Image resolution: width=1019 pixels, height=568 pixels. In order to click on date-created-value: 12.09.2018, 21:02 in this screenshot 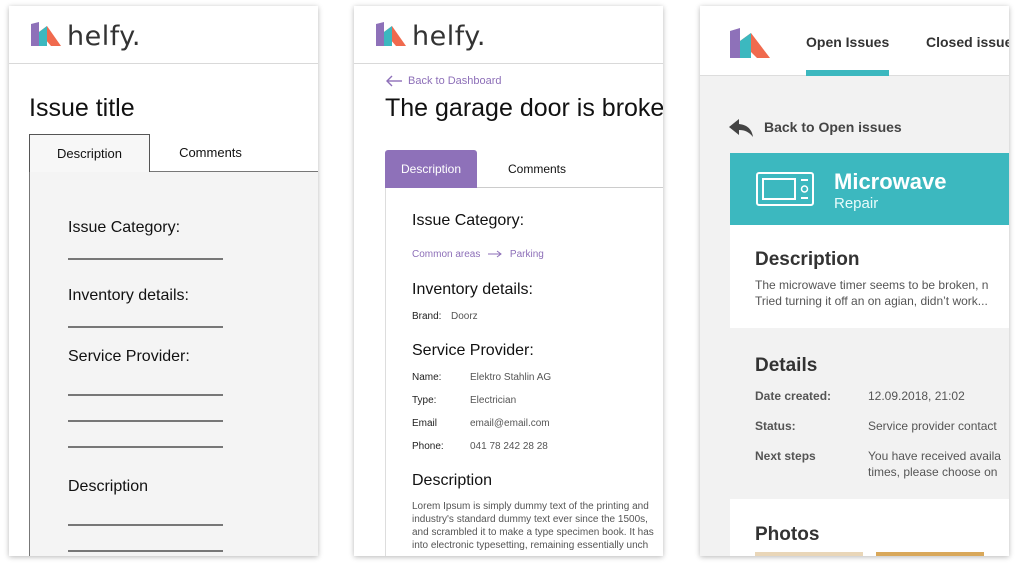, I will do `click(916, 396)`.